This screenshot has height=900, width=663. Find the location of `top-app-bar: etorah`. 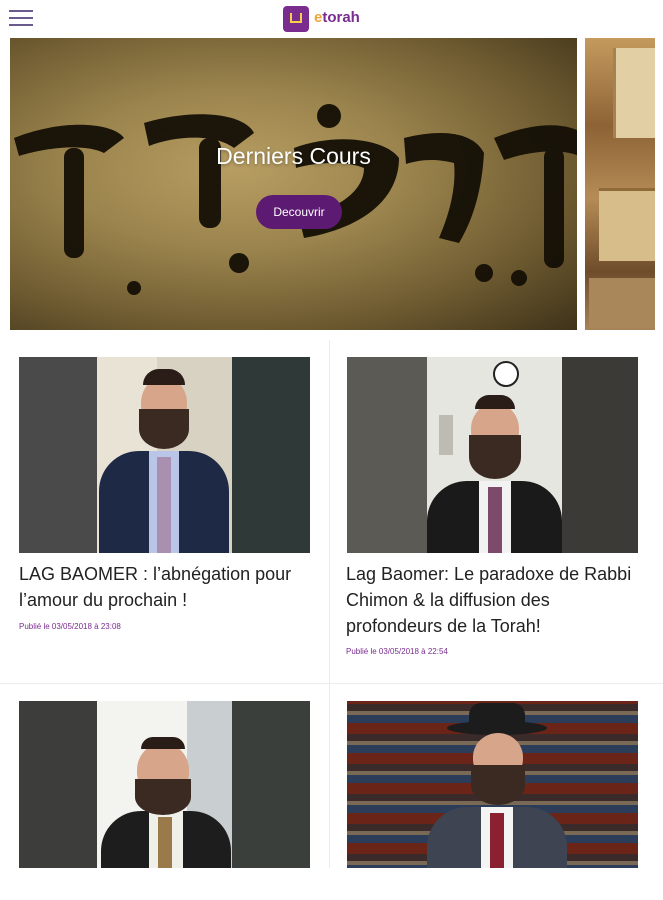

top-app-bar: etorah is located at coordinates (331, 18).